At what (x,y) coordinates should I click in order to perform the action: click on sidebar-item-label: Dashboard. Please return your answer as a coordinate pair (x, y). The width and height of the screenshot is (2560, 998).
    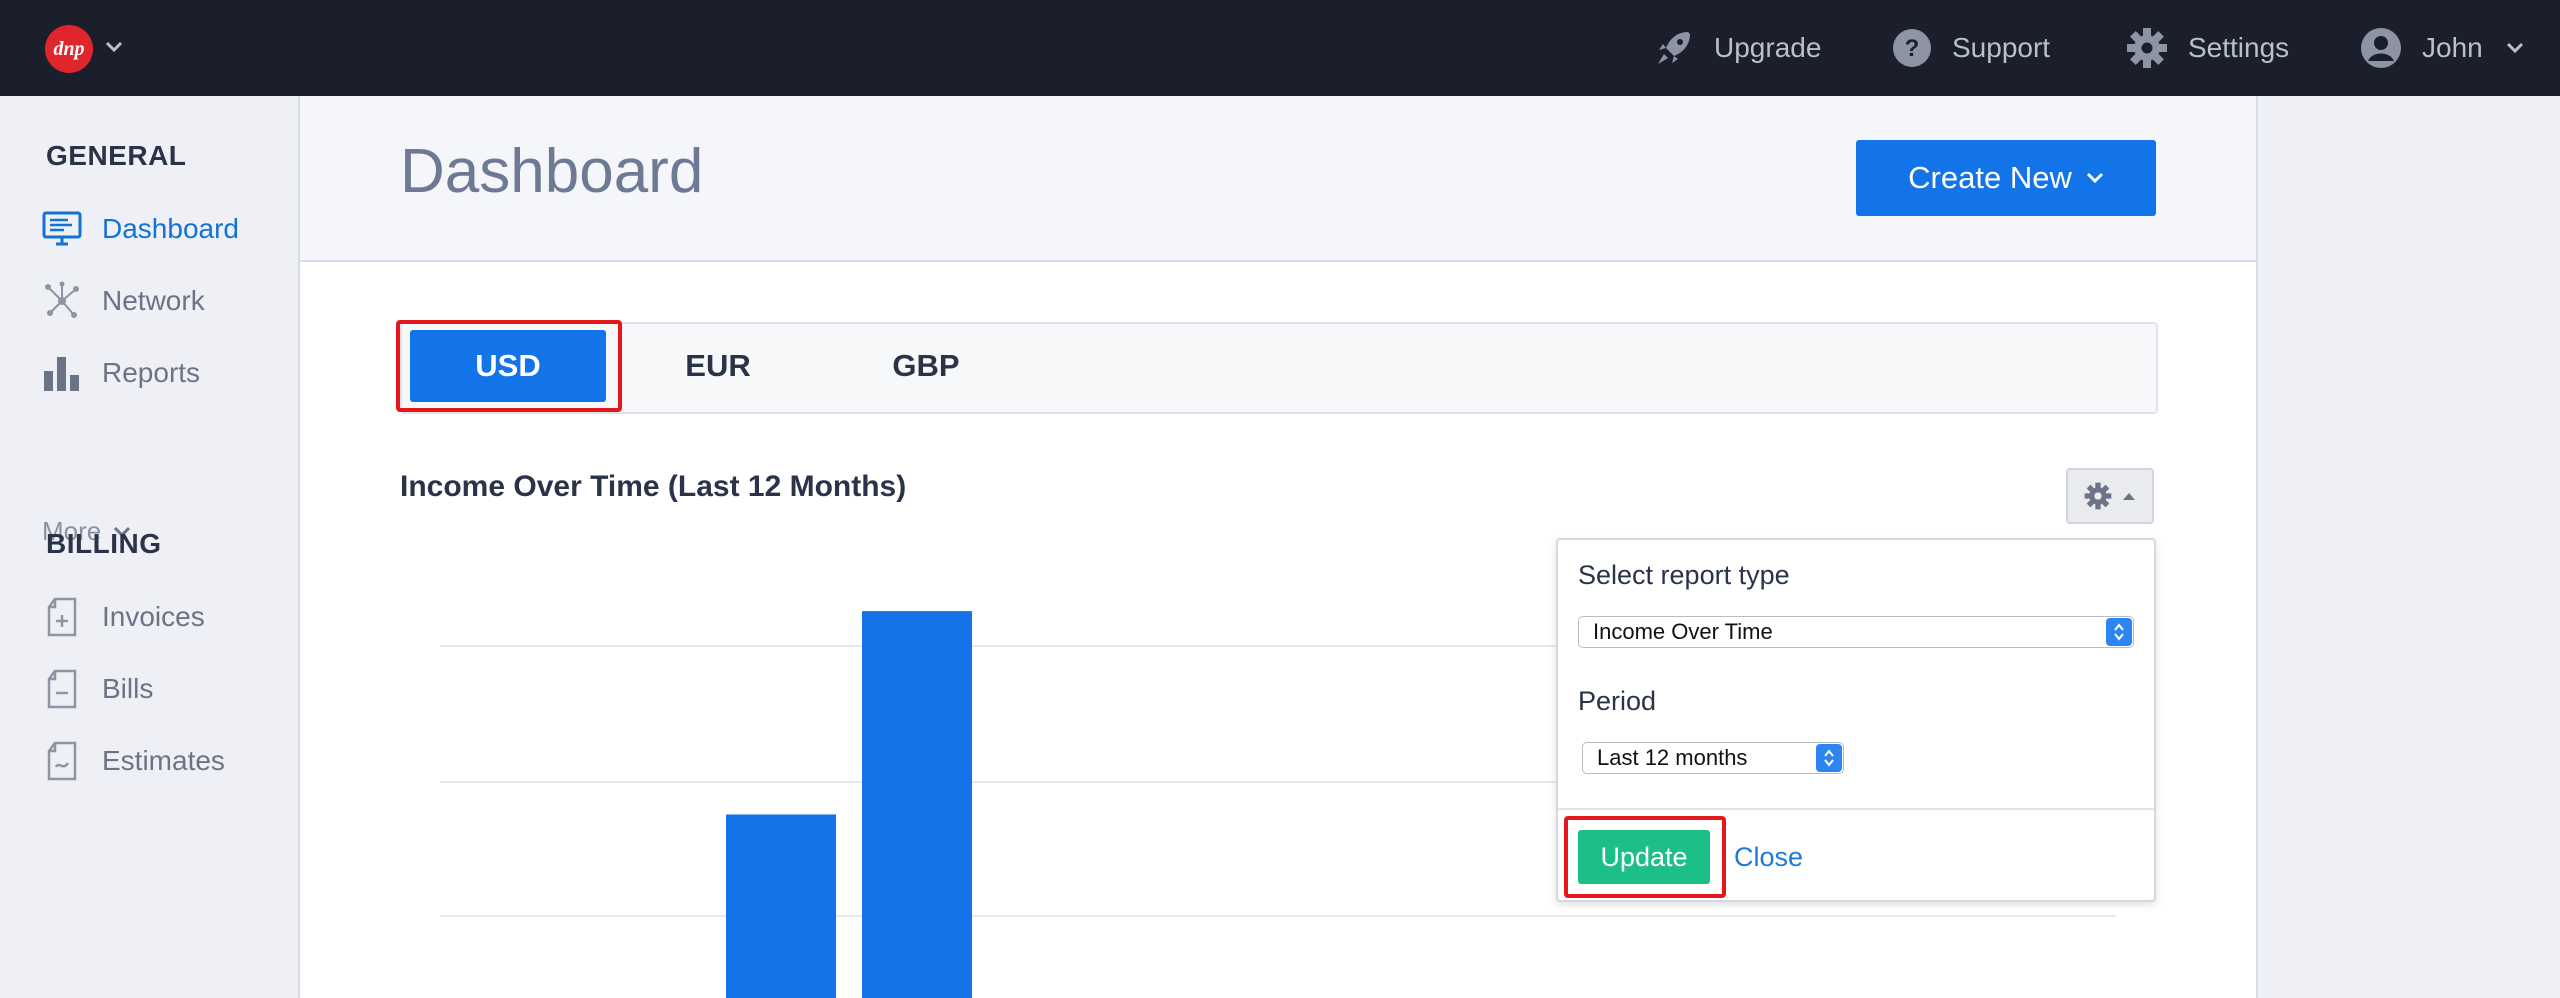
    Looking at the image, I should click on (170, 228).